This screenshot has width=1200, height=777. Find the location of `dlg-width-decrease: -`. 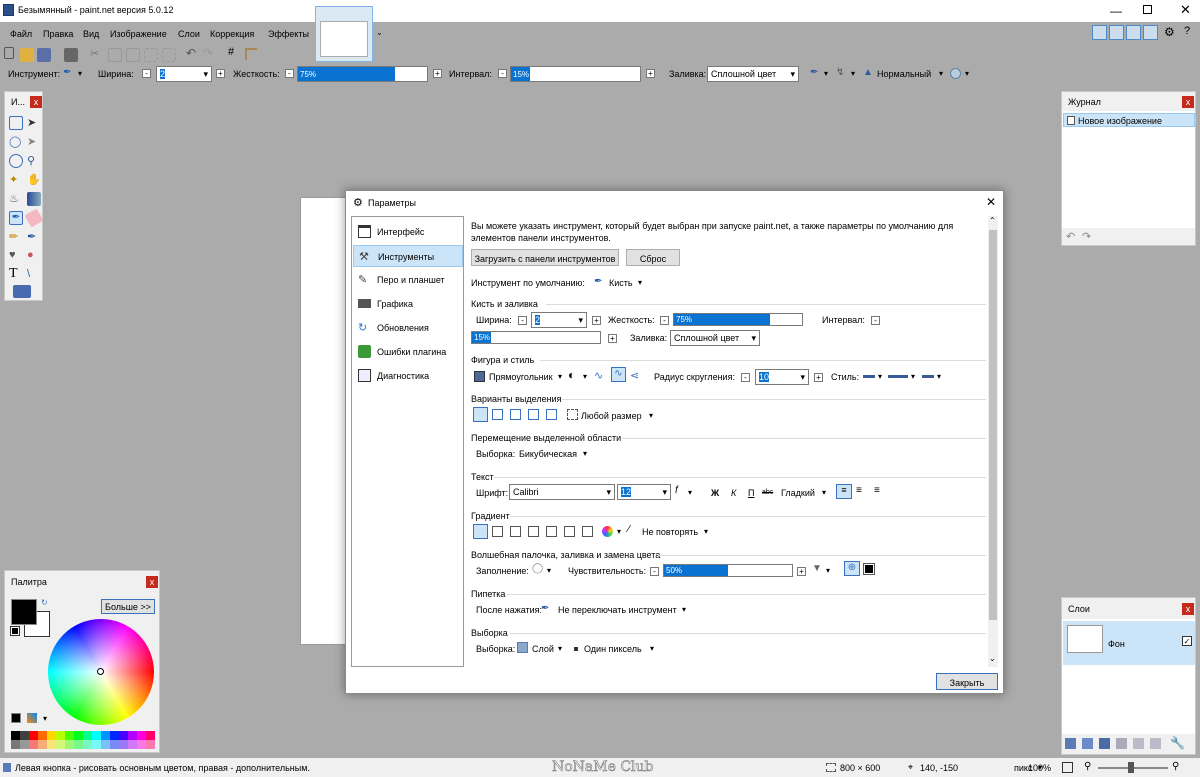

dlg-width-decrease: - is located at coordinates (522, 320).